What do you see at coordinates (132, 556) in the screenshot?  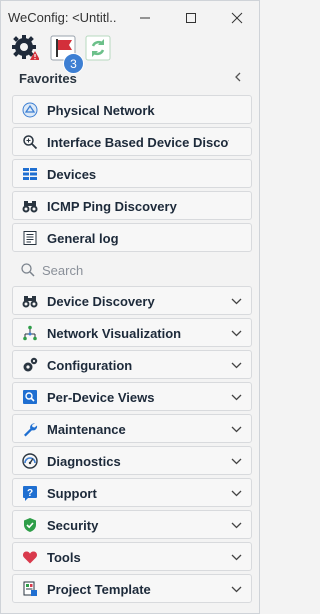 I see `section-tools: Tools` at bounding box center [132, 556].